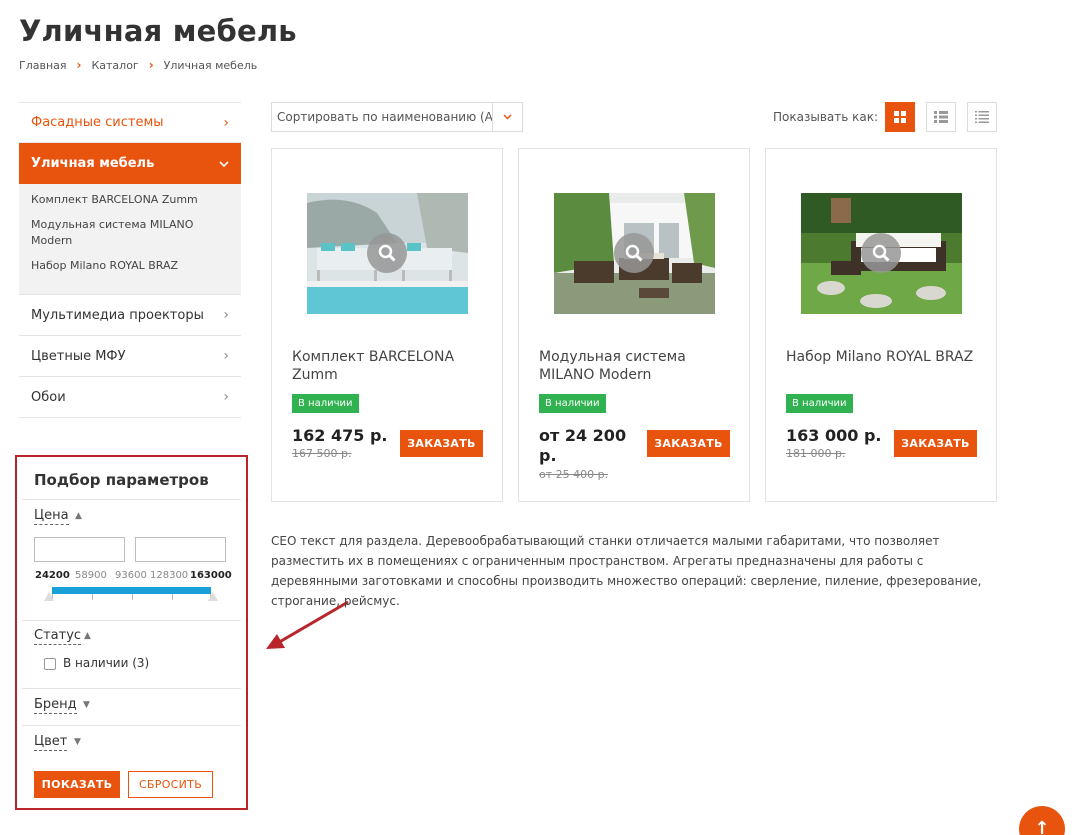 This screenshot has height=835, width=1081. I want to click on table-icon, so click(982, 117).